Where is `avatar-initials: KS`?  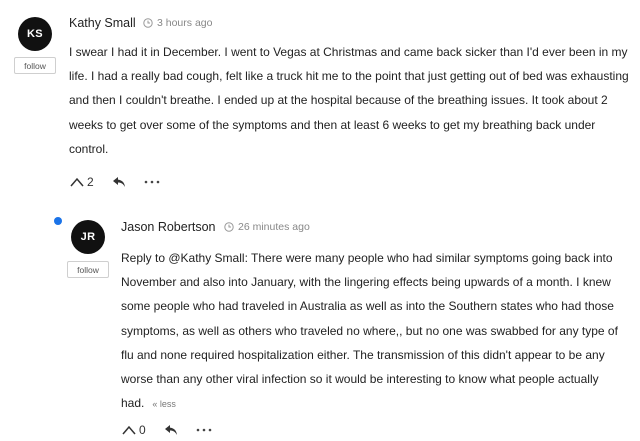 avatar-initials: KS is located at coordinates (35, 34).